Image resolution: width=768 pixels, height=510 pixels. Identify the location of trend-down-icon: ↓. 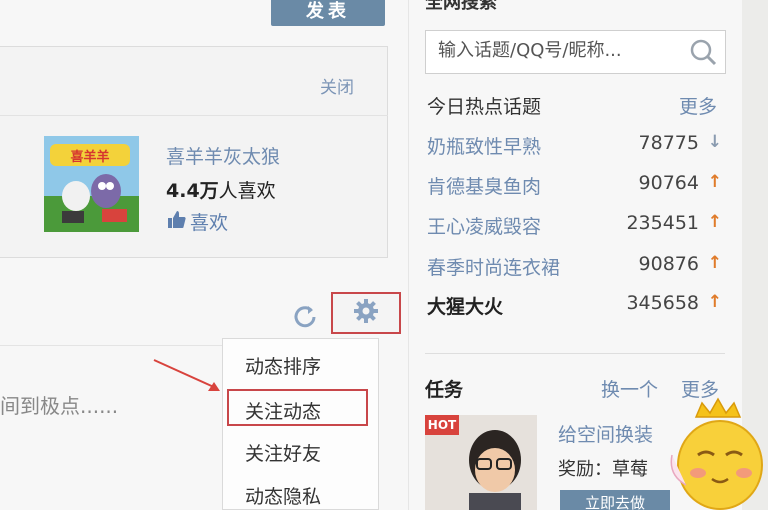
(714, 142).